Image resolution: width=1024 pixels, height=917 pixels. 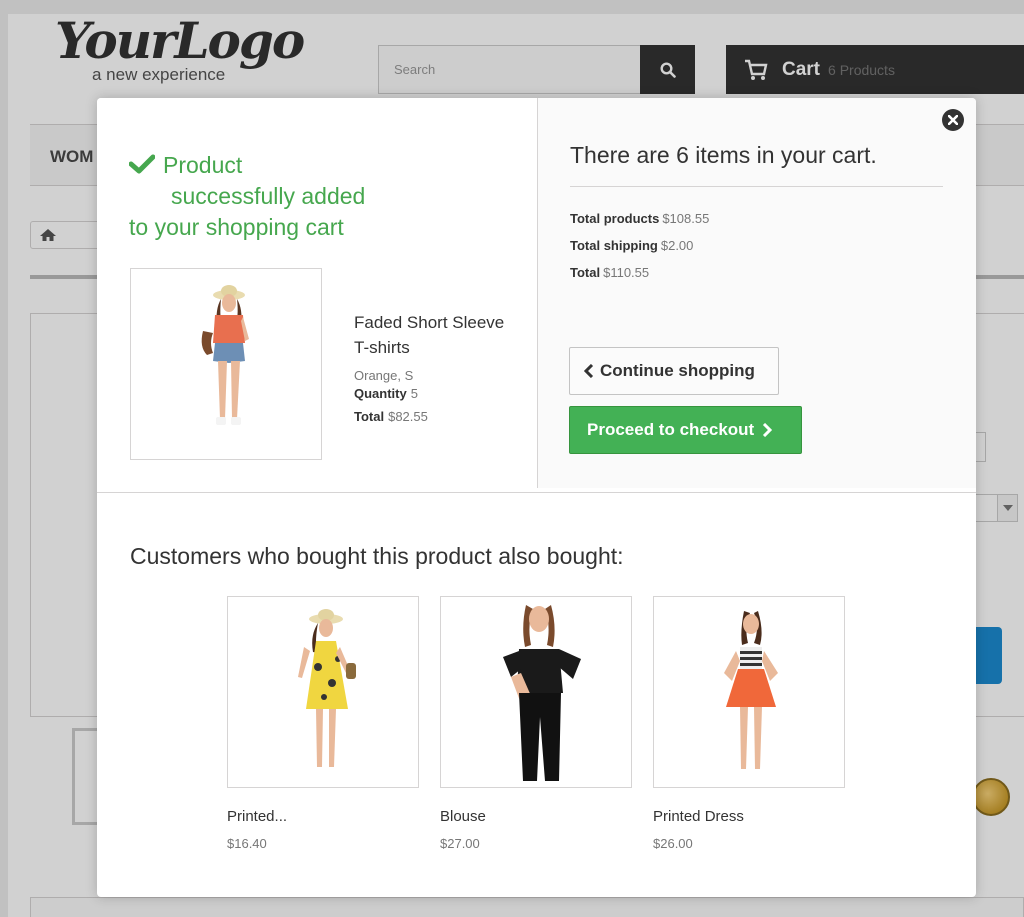 I want to click on quantity-value: 5, so click(x=414, y=393).